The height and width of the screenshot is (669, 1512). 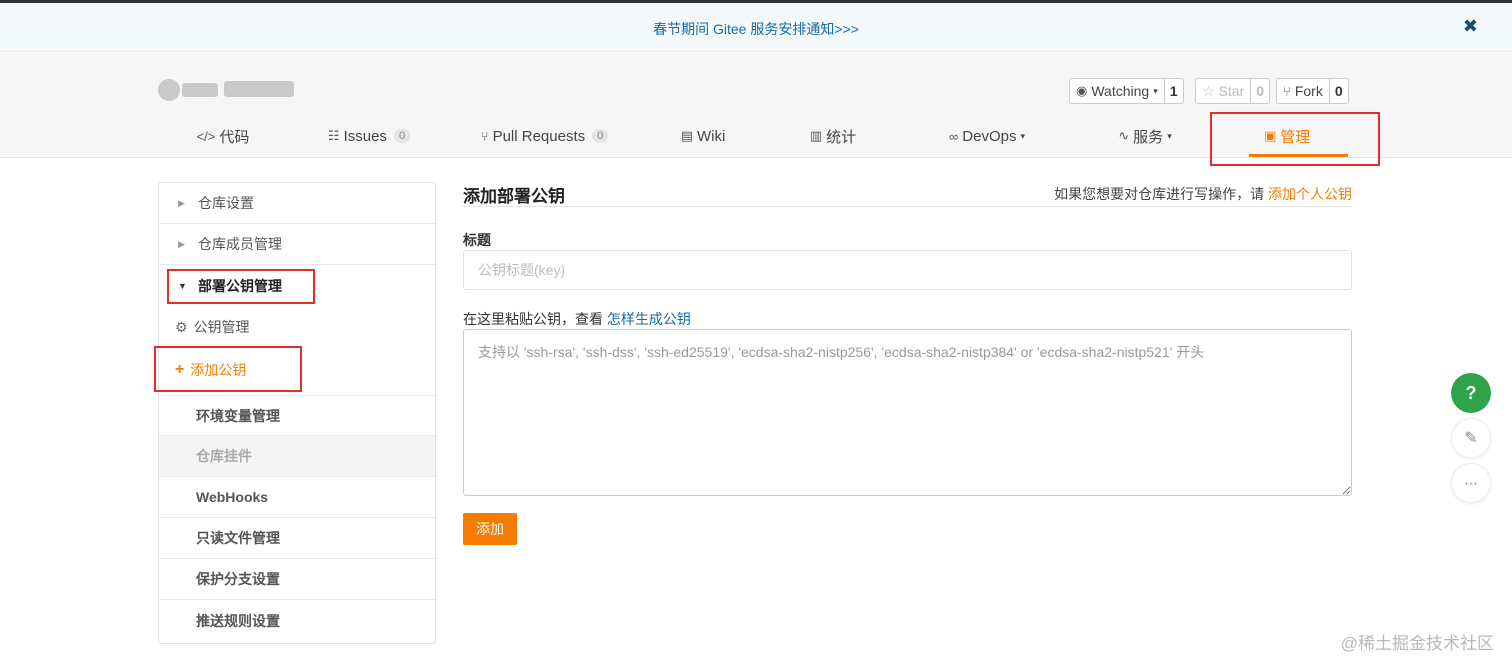 I want to click on feedback-edit-icon: ✎, so click(x=1471, y=438).